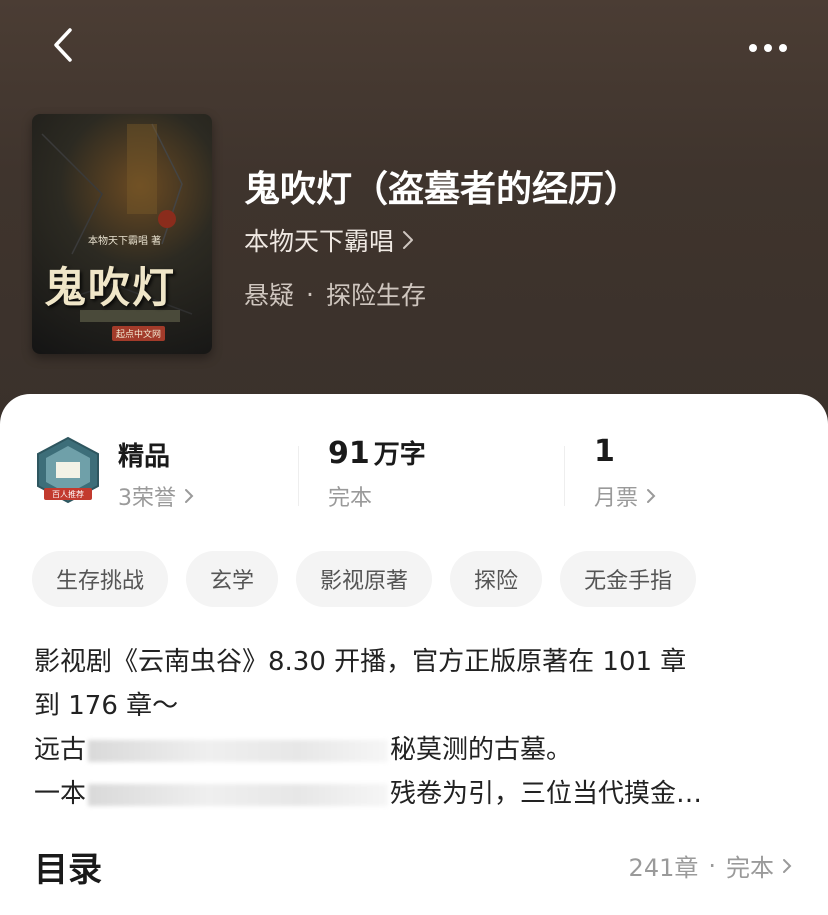  Describe the element at coordinates (616, 498) in the screenshot. I see `monthly-ticket-label: 月票` at that location.